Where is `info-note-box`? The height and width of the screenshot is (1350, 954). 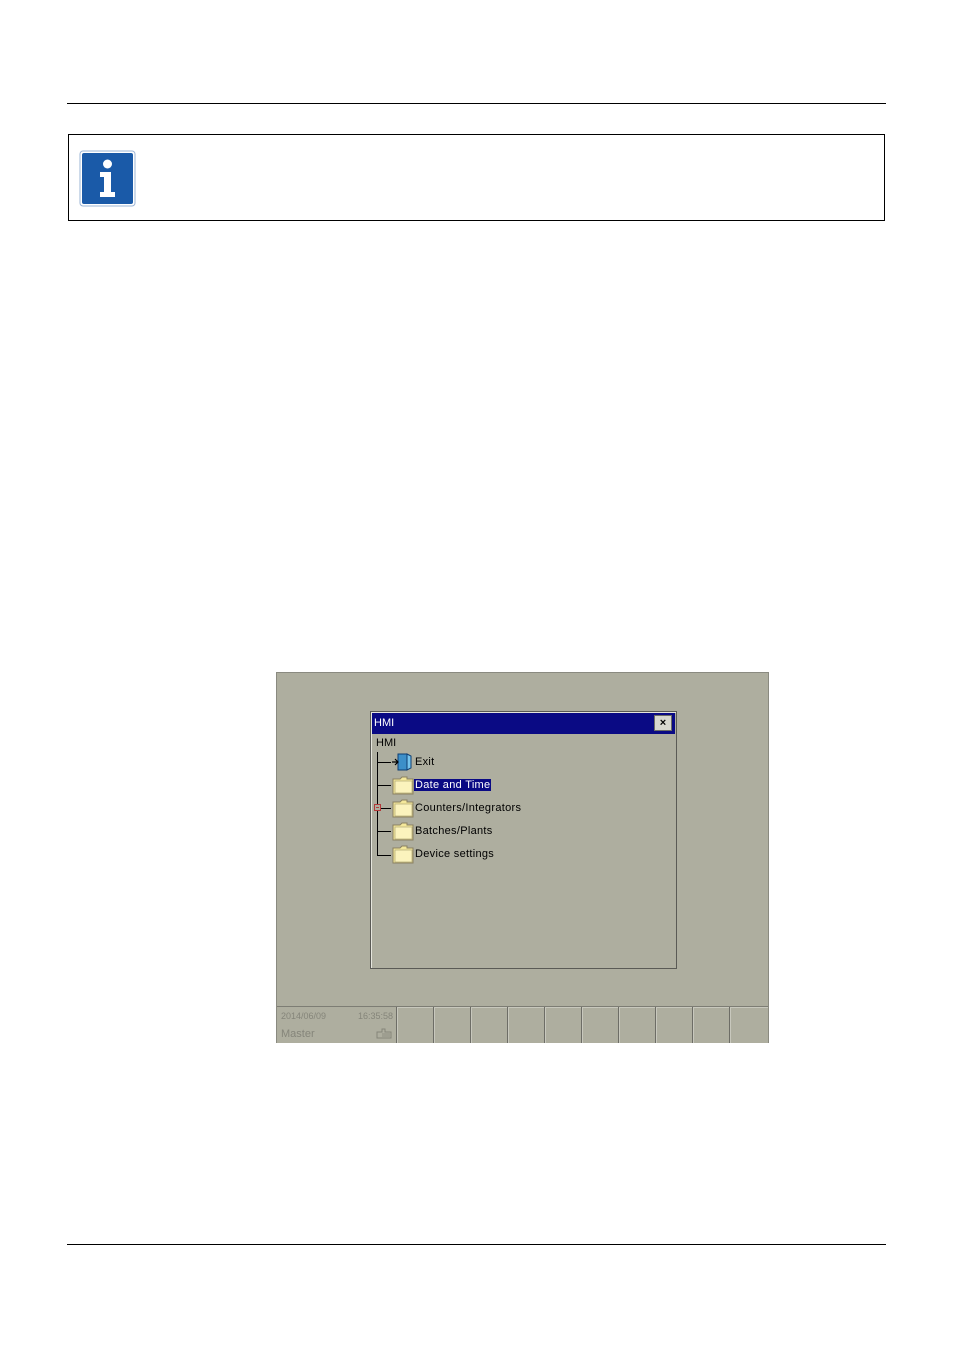
info-note-box is located at coordinates (476, 177).